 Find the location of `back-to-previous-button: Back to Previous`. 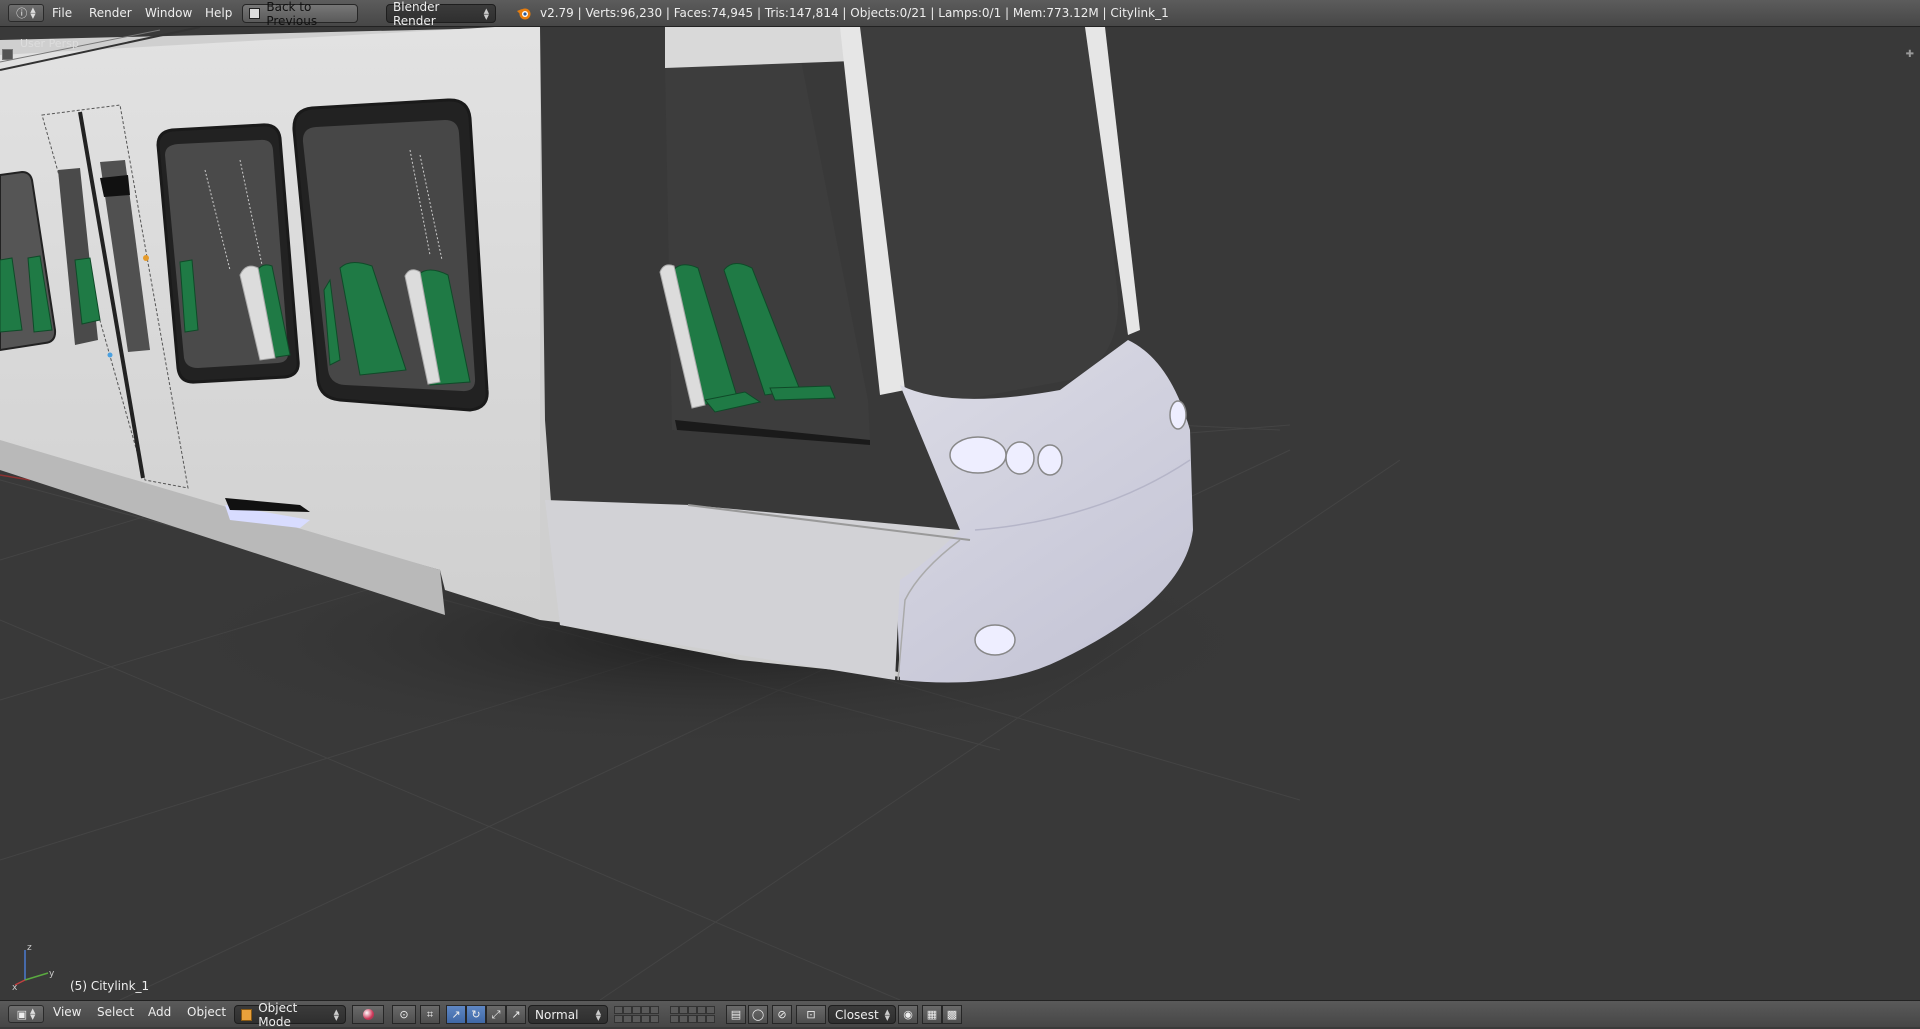

back-to-previous-button: Back to Previous is located at coordinates (300, 14).